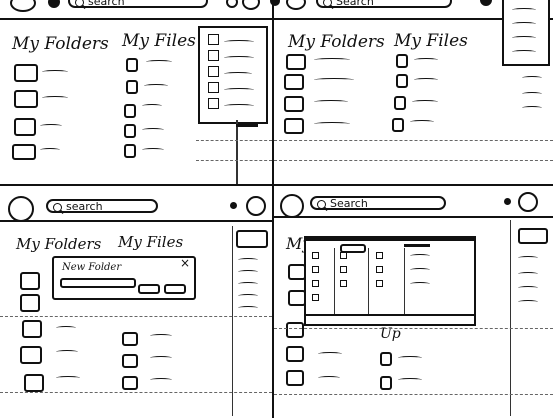  Describe the element at coordinates (98, 283) in the screenshot. I see `folder-name-input` at that location.